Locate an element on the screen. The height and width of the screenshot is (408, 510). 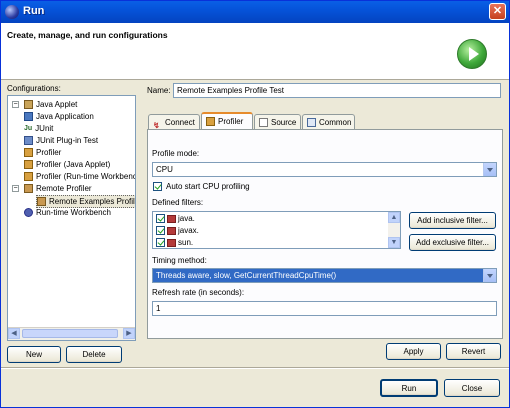
filter-item: sun. is located at coordinates (174, 242).